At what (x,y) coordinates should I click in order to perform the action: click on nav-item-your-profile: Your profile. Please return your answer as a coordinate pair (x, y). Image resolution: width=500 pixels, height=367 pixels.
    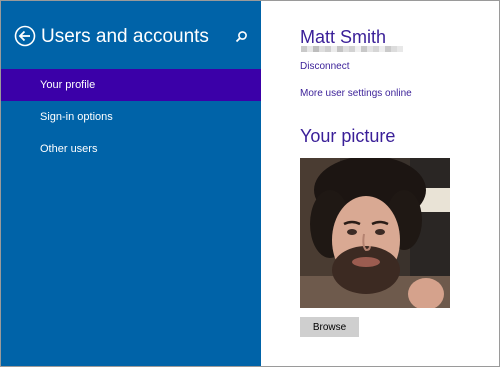
    Looking at the image, I should click on (131, 85).